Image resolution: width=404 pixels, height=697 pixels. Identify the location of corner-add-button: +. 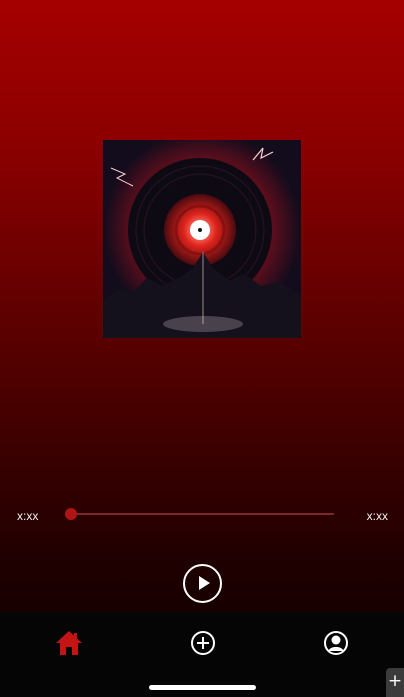
(395, 682).